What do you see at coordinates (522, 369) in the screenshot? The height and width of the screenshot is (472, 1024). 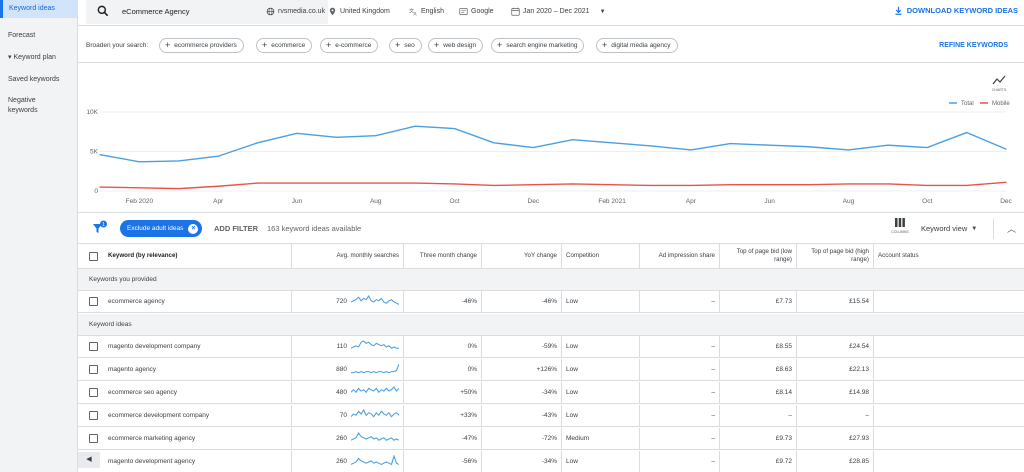 I see `yoy-cell: +126%` at bounding box center [522, 369].